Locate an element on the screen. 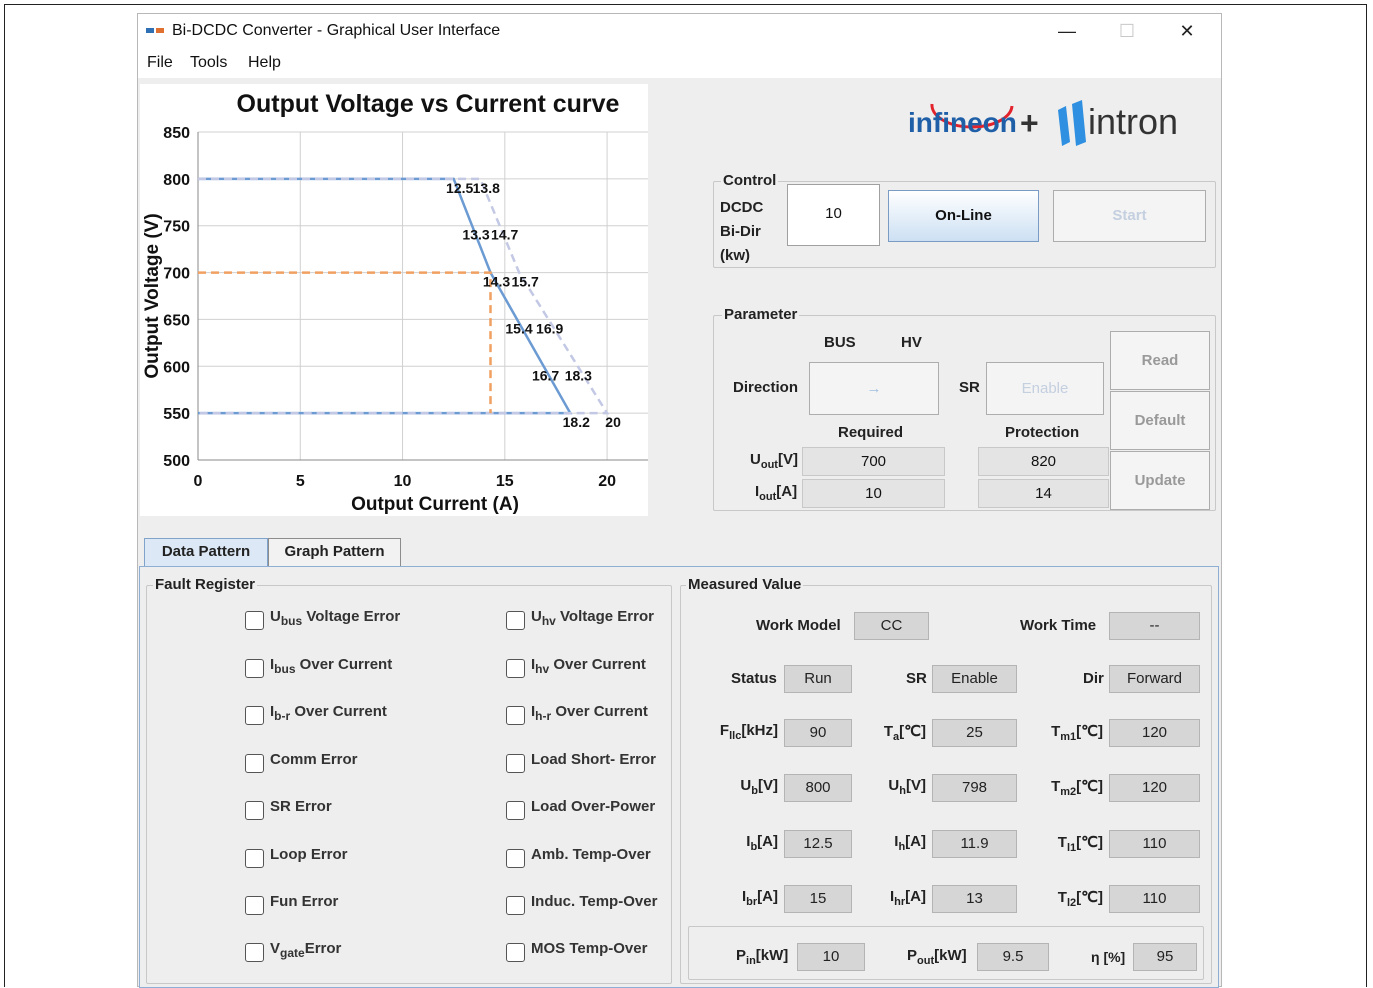 Image resolution: width=1373 pixels, height=988 pixels. bidir-label: Bi-Dir is located at coordinates (740, 231).